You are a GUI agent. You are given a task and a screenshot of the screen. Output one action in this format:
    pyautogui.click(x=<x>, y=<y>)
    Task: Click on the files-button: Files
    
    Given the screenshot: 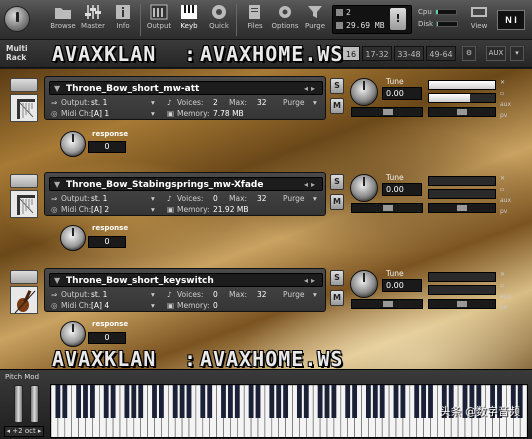 What is the action you would take?
    pyautogui.click(x=255, y=20)
    